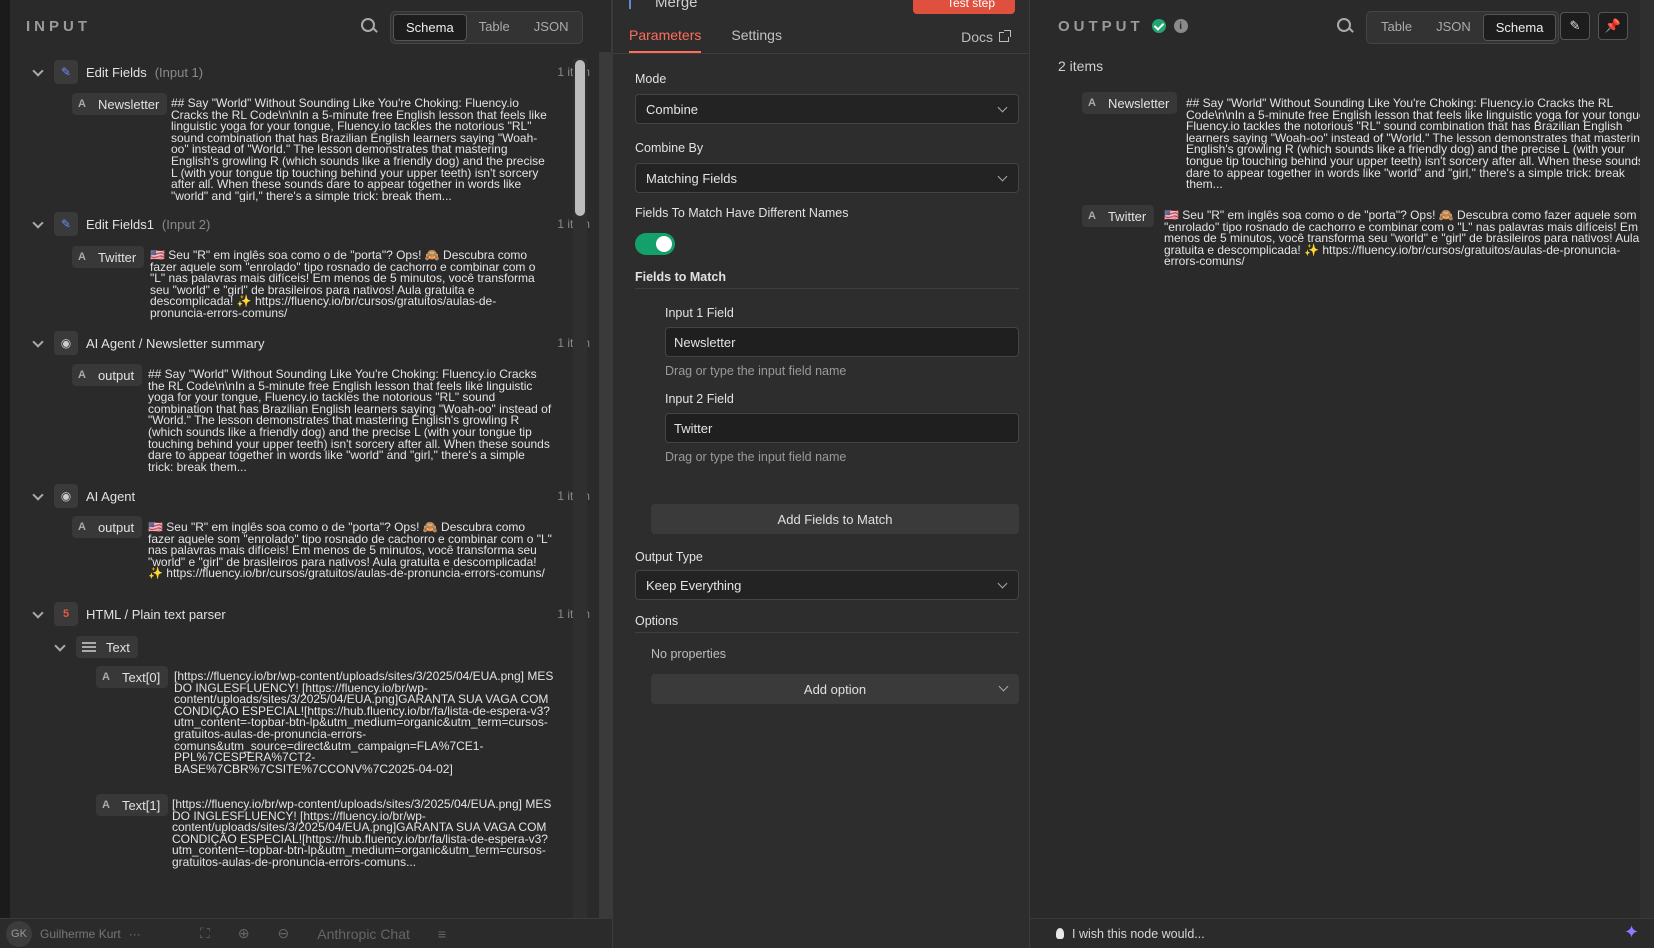 The image size is (1654, 948). What do you see at coordinates (835, 519) in the screenshot?
I see `add-fields-to-match-button: Add Fields to Match` at bounding box center [835, 519].